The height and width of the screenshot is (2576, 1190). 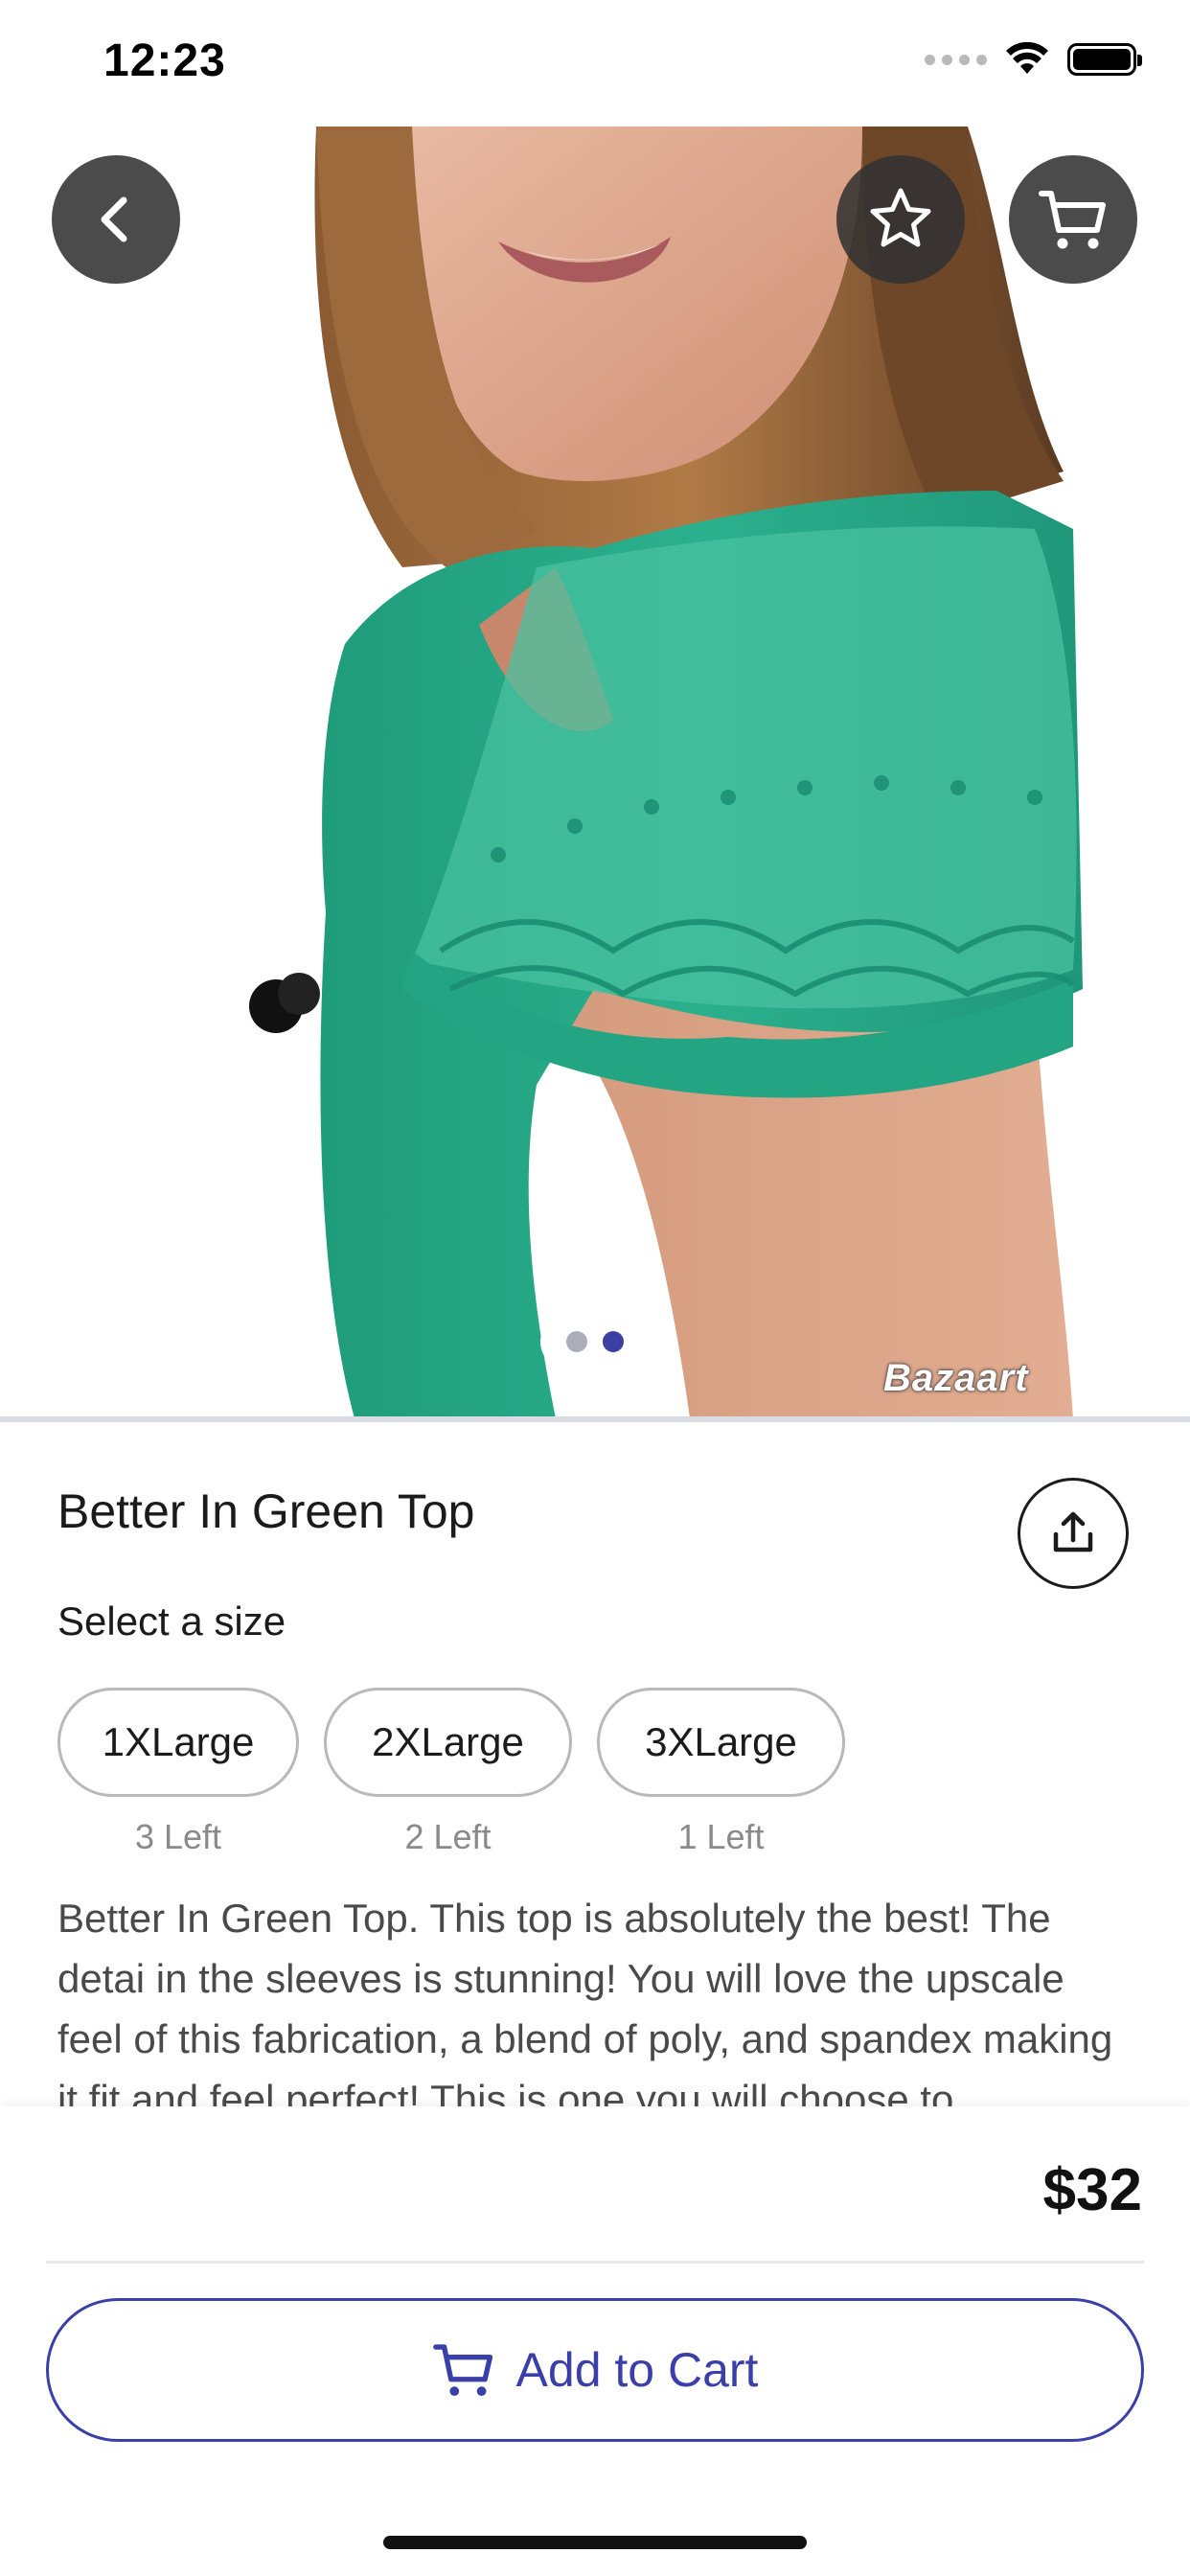 I want to click on cellular-dots-icon, so click(x=956, y=59).